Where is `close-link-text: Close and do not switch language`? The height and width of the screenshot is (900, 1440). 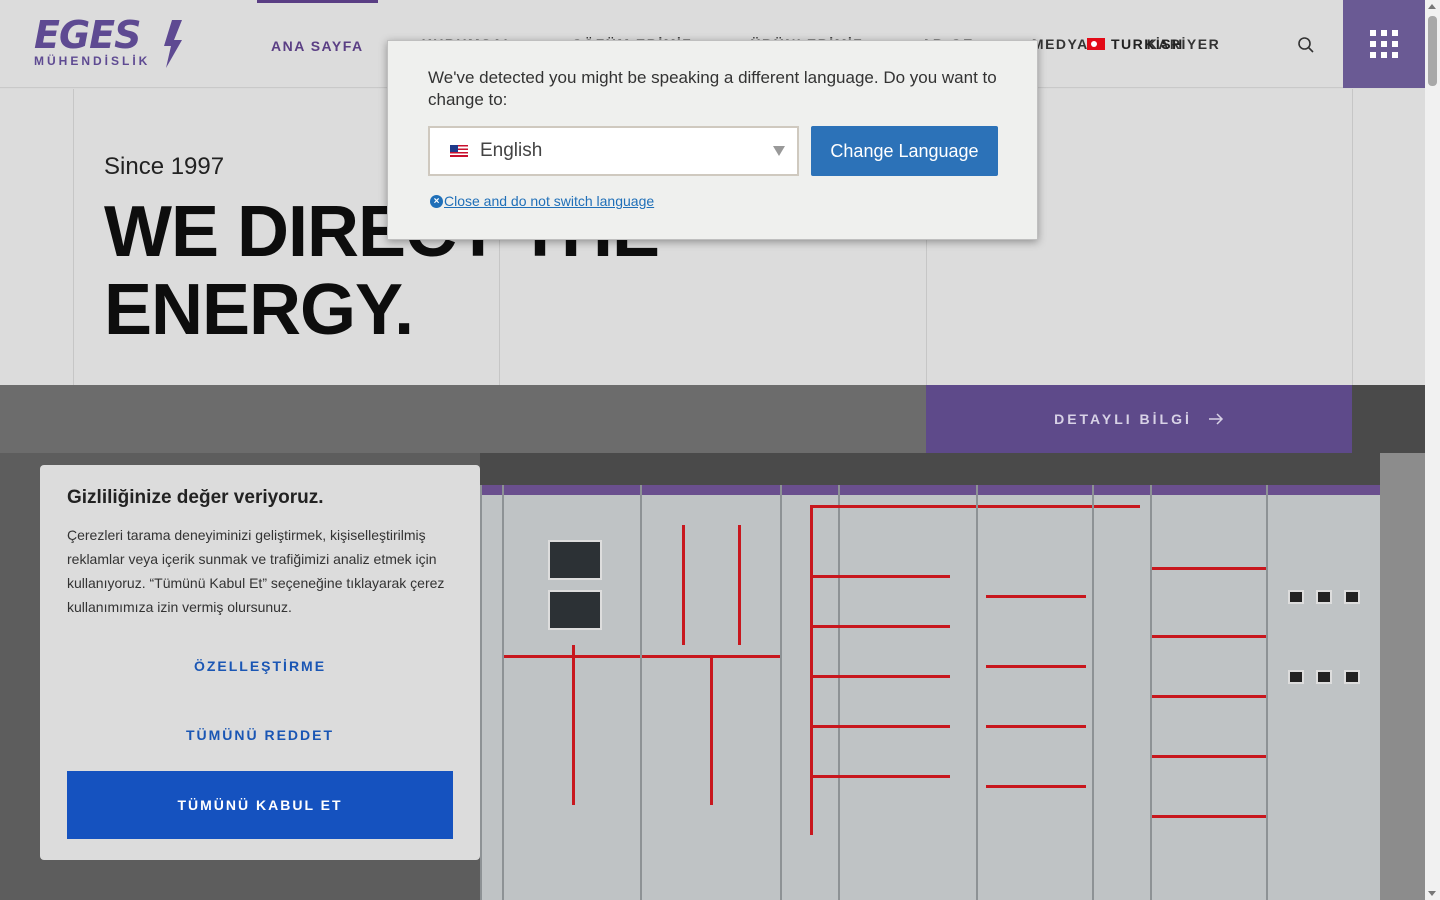
close-link-text: Close and do not switch language is located at coordinates (549, 201).